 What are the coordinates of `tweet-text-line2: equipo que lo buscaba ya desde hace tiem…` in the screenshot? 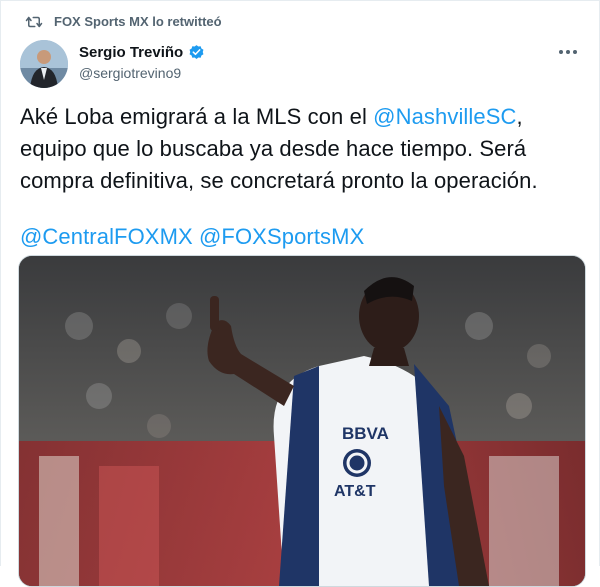 It's located at (273, 148).